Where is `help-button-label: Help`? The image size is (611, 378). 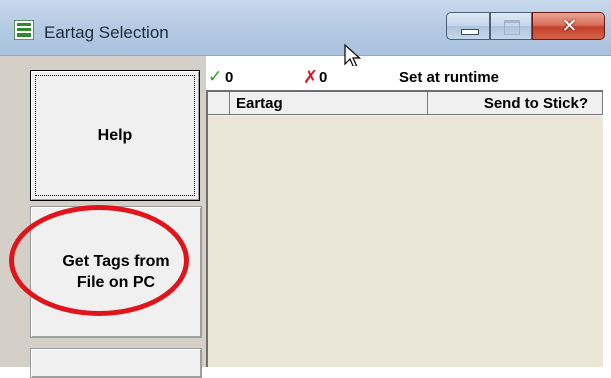 help-button-label: Help is located at coordinates (115, 135).